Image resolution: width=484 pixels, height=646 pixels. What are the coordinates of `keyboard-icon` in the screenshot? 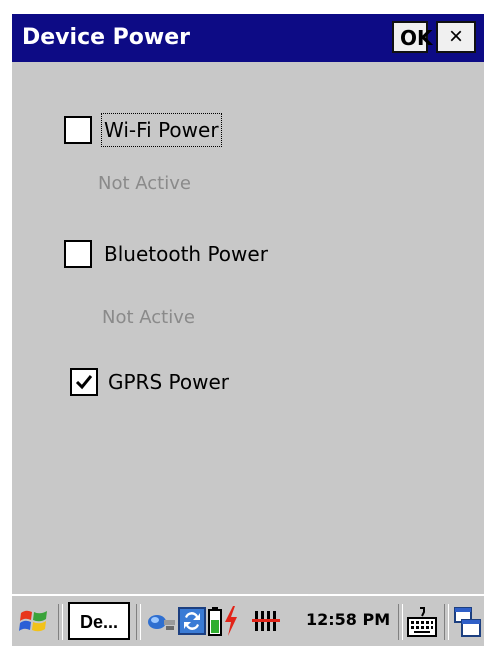 It's located at (422, 622).